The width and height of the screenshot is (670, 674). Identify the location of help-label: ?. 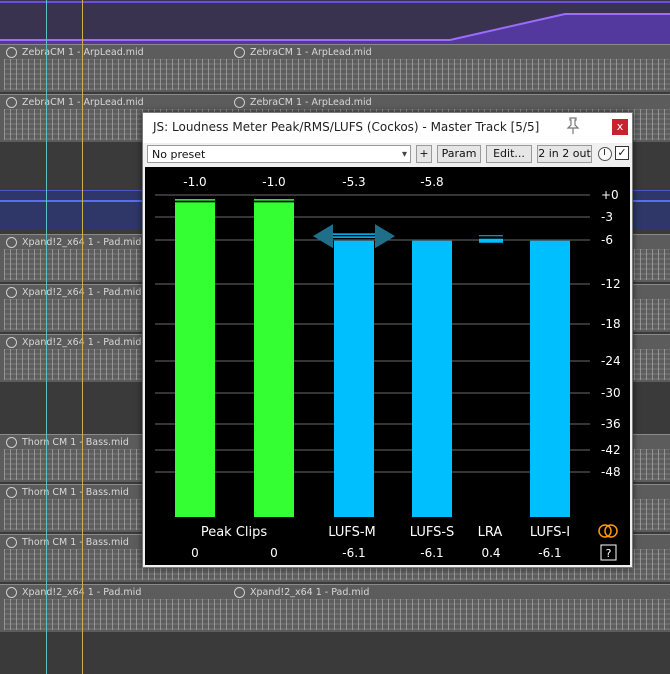
(609, 553).